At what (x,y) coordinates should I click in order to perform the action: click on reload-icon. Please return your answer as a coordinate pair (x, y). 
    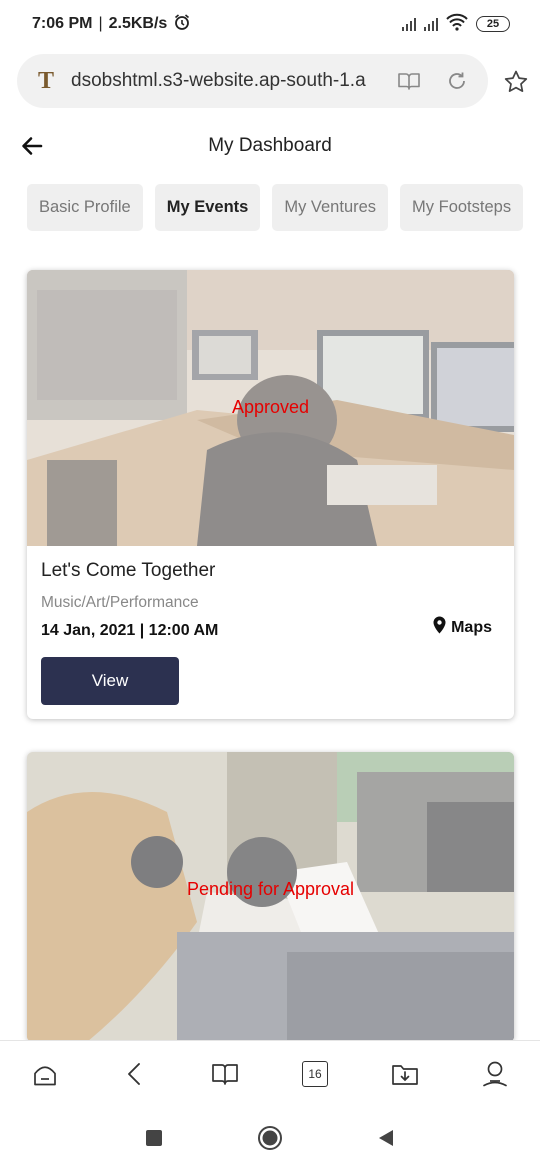
    Looking at the image, I should click on (457, 81).